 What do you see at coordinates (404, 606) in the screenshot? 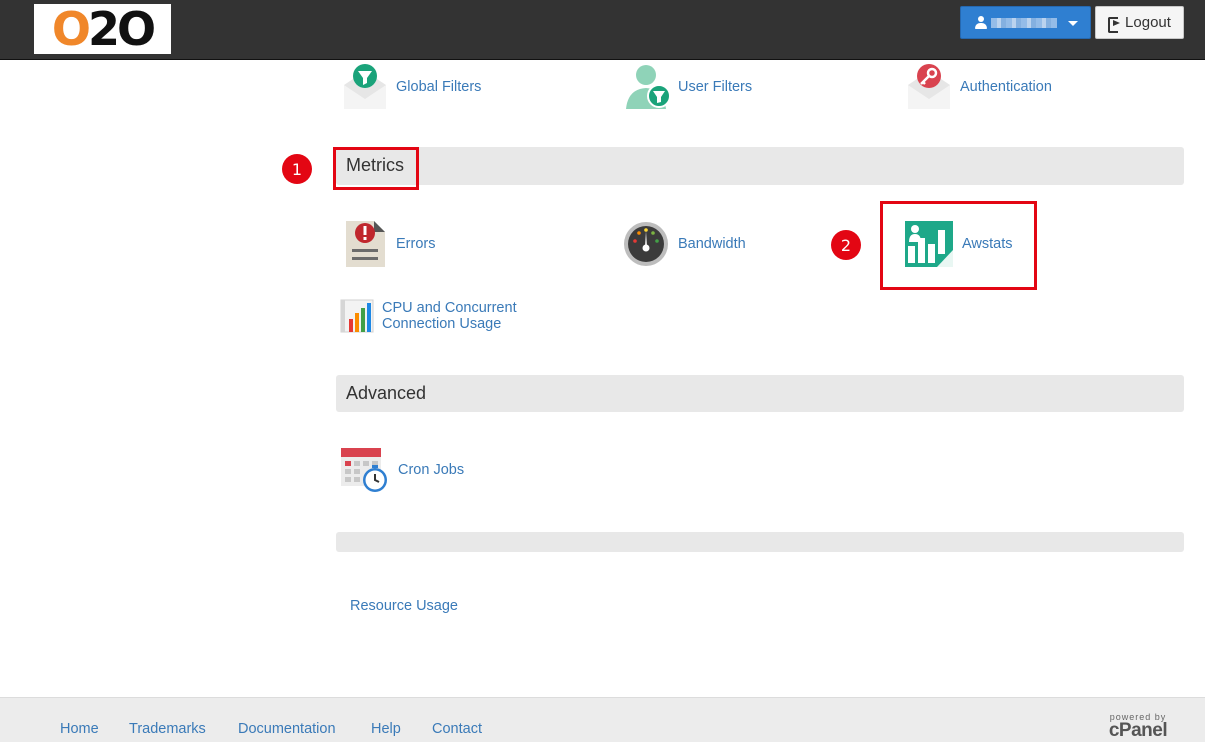
I see `resource-usage-link: Resource Usage` at bounding box center [404, 606].